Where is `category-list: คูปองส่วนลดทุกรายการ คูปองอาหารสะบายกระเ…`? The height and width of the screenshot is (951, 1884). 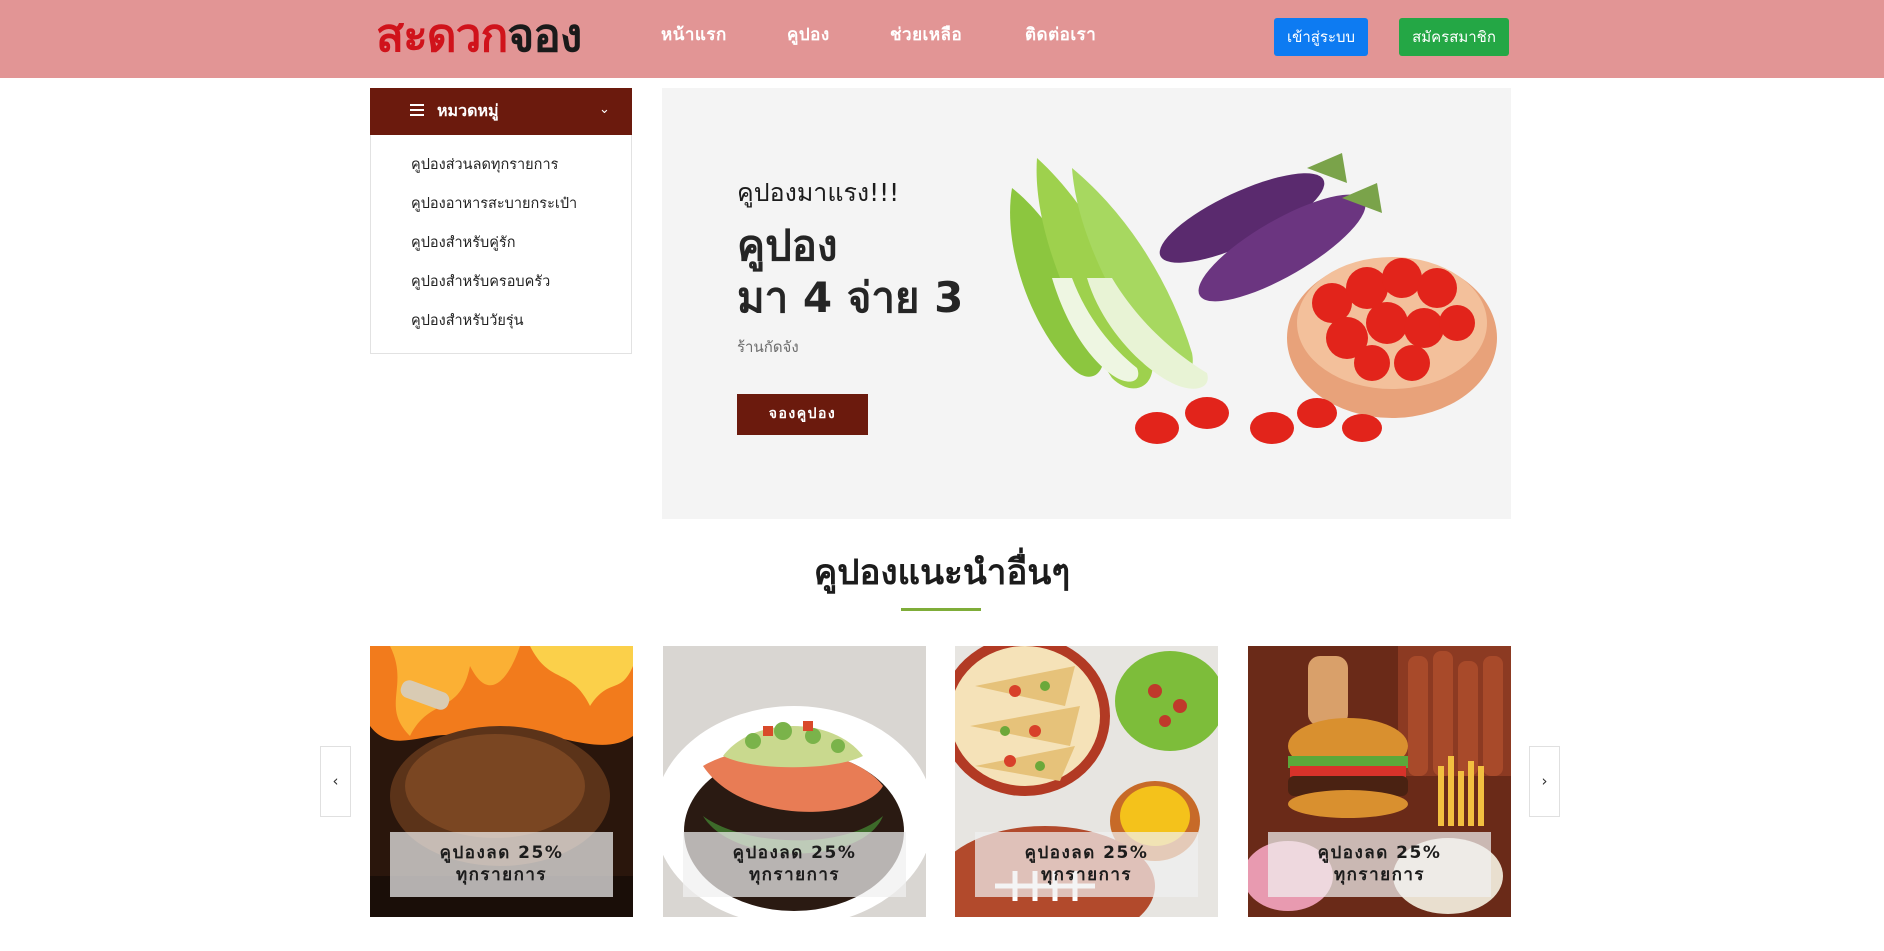
category-list: คูปองส่วนลดทุกรายการ คูปองอาหารสะบายกระเ… is located at coordinates (494, 252).